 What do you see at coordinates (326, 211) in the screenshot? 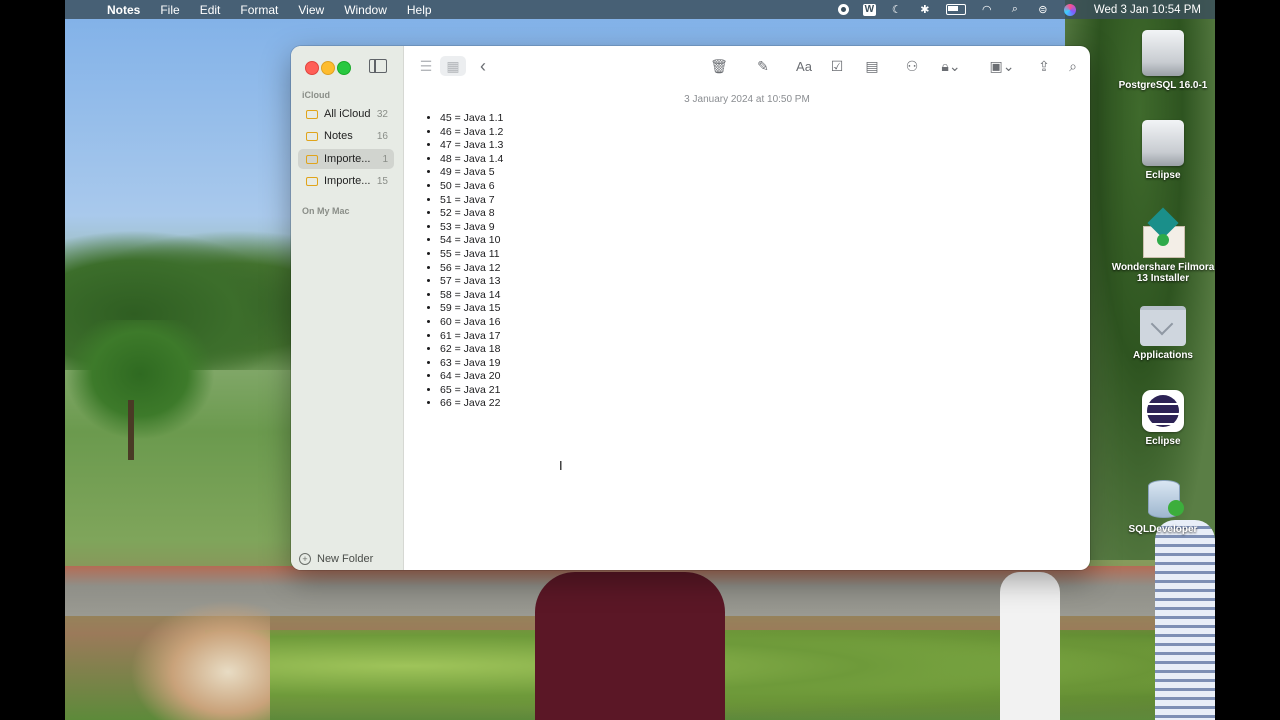
I see `sidebar-section-on-my-mac: On My Mac` at bounding box center [326, 211].